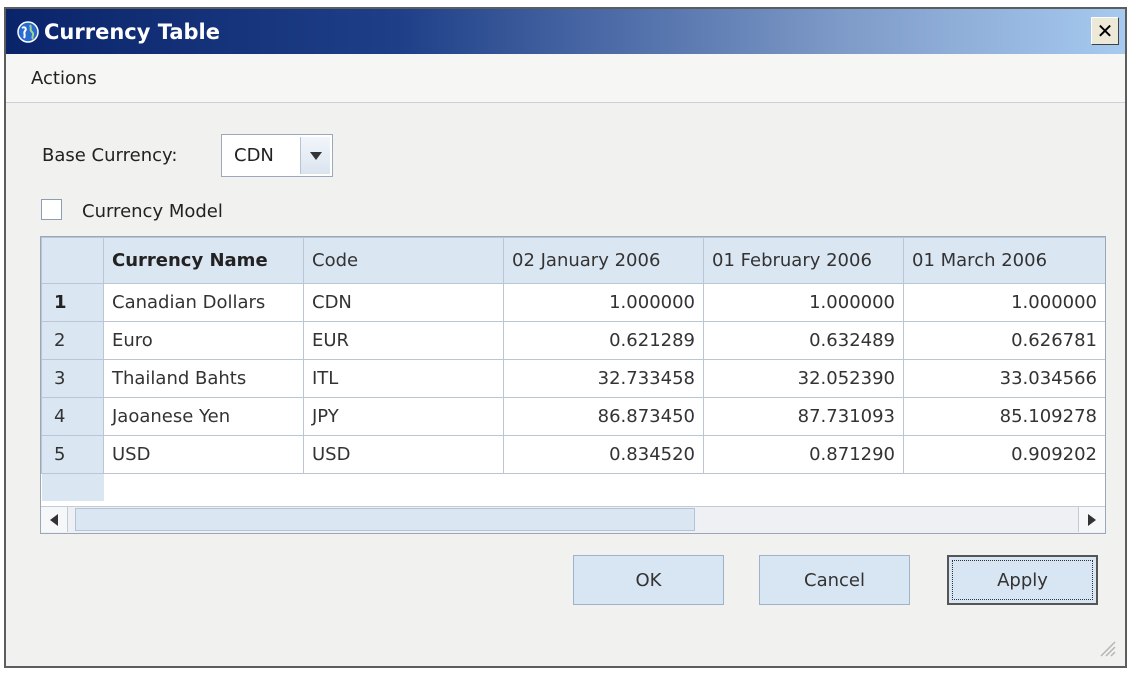  I want to click on dropdown-button, so click(315, 155).